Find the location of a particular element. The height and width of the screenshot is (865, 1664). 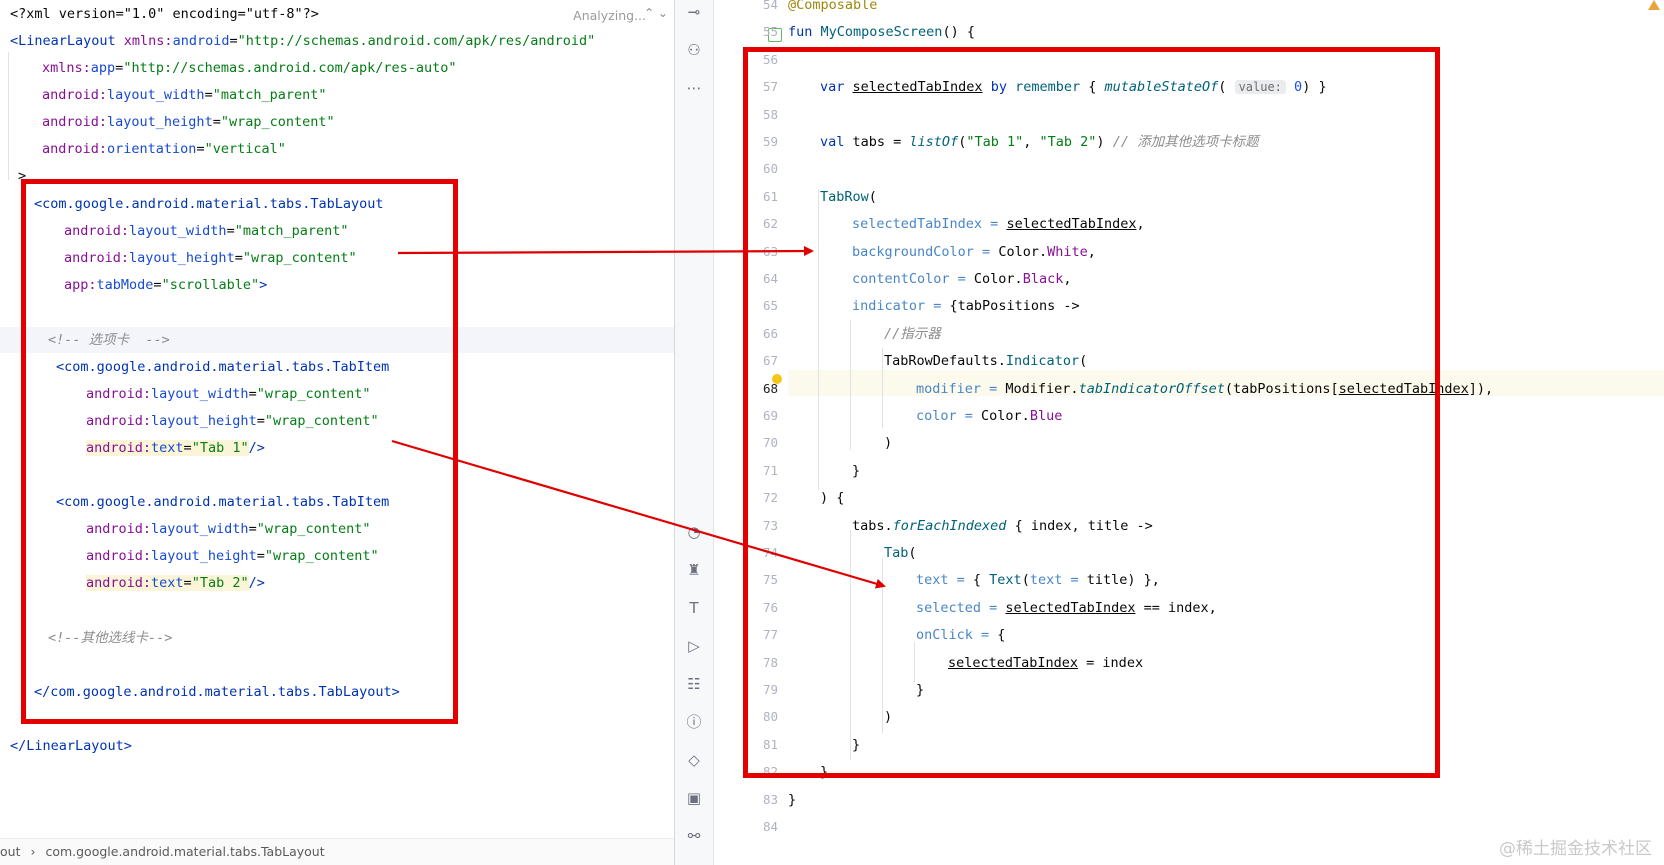

arrow-tablayout-to-tabrow is located at coordinates (605, 251).